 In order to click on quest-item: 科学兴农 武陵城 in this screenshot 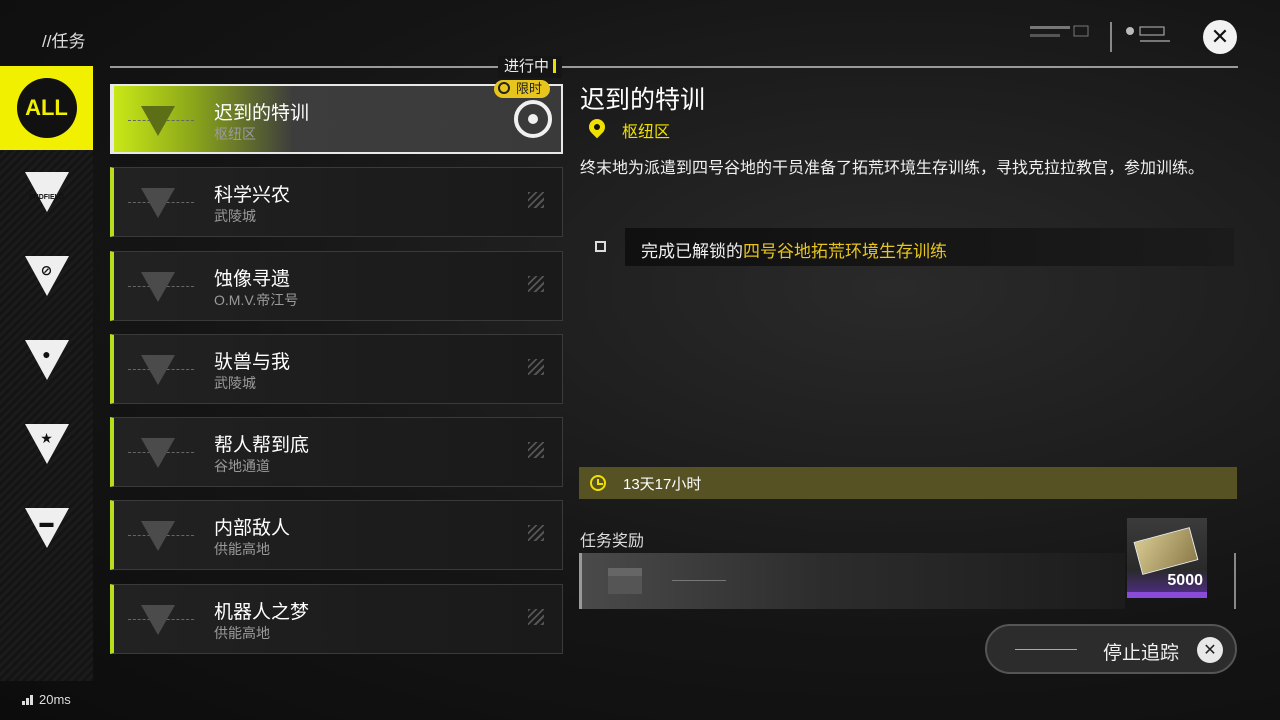, I will do `click(336, 202)`.